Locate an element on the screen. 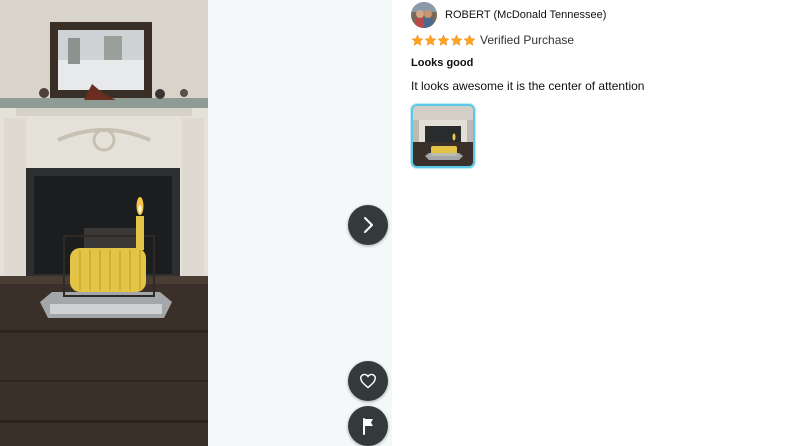  flag-icon is located at coordinates (368, 426).